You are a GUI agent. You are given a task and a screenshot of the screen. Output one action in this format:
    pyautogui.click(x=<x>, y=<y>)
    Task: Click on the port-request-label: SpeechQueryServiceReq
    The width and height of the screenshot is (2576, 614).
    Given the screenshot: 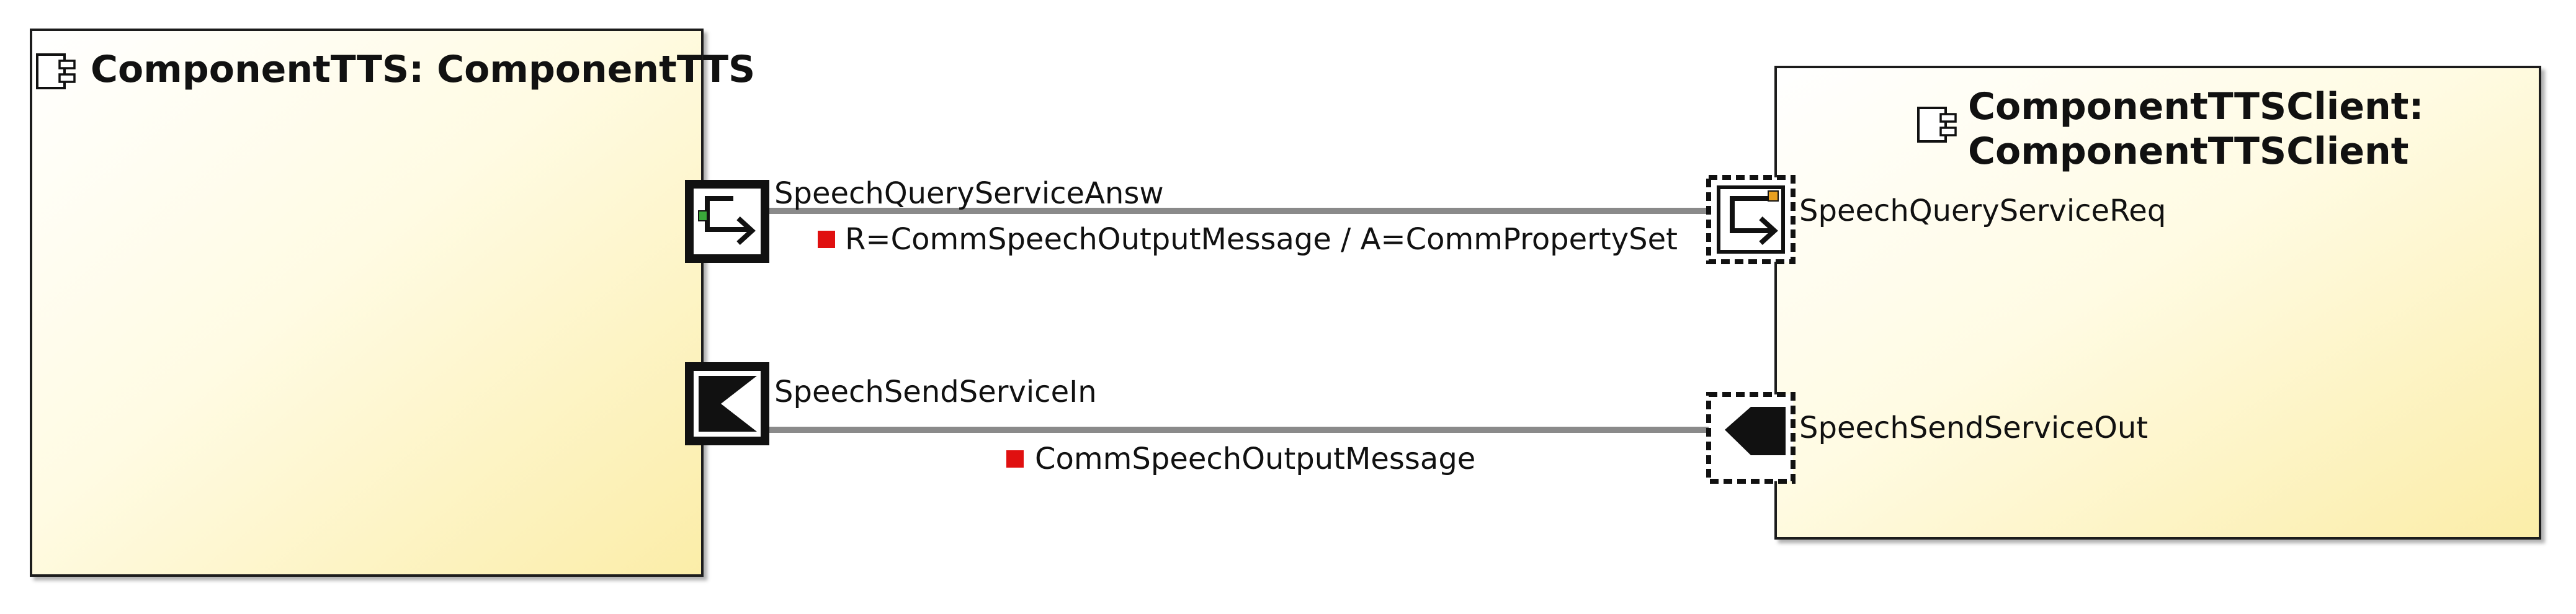 What is the action you would take?
    pyautogui.click(x=1982, y=211)
    